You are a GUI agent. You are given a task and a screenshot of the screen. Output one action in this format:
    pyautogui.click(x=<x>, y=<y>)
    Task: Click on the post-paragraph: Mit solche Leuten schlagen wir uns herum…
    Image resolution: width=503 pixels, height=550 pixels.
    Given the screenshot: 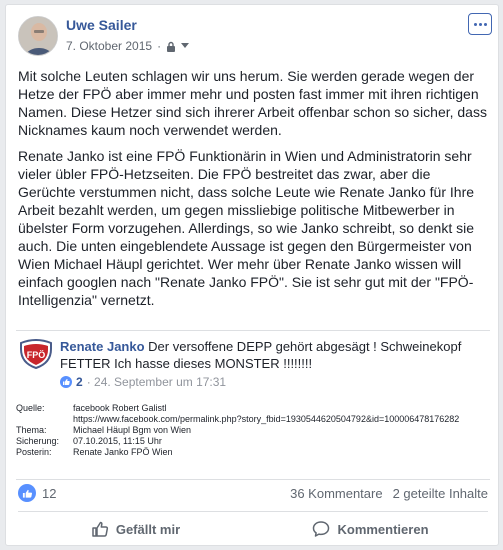 What is the action you would take?
    pyautogui.click(x=252, y=103)
    